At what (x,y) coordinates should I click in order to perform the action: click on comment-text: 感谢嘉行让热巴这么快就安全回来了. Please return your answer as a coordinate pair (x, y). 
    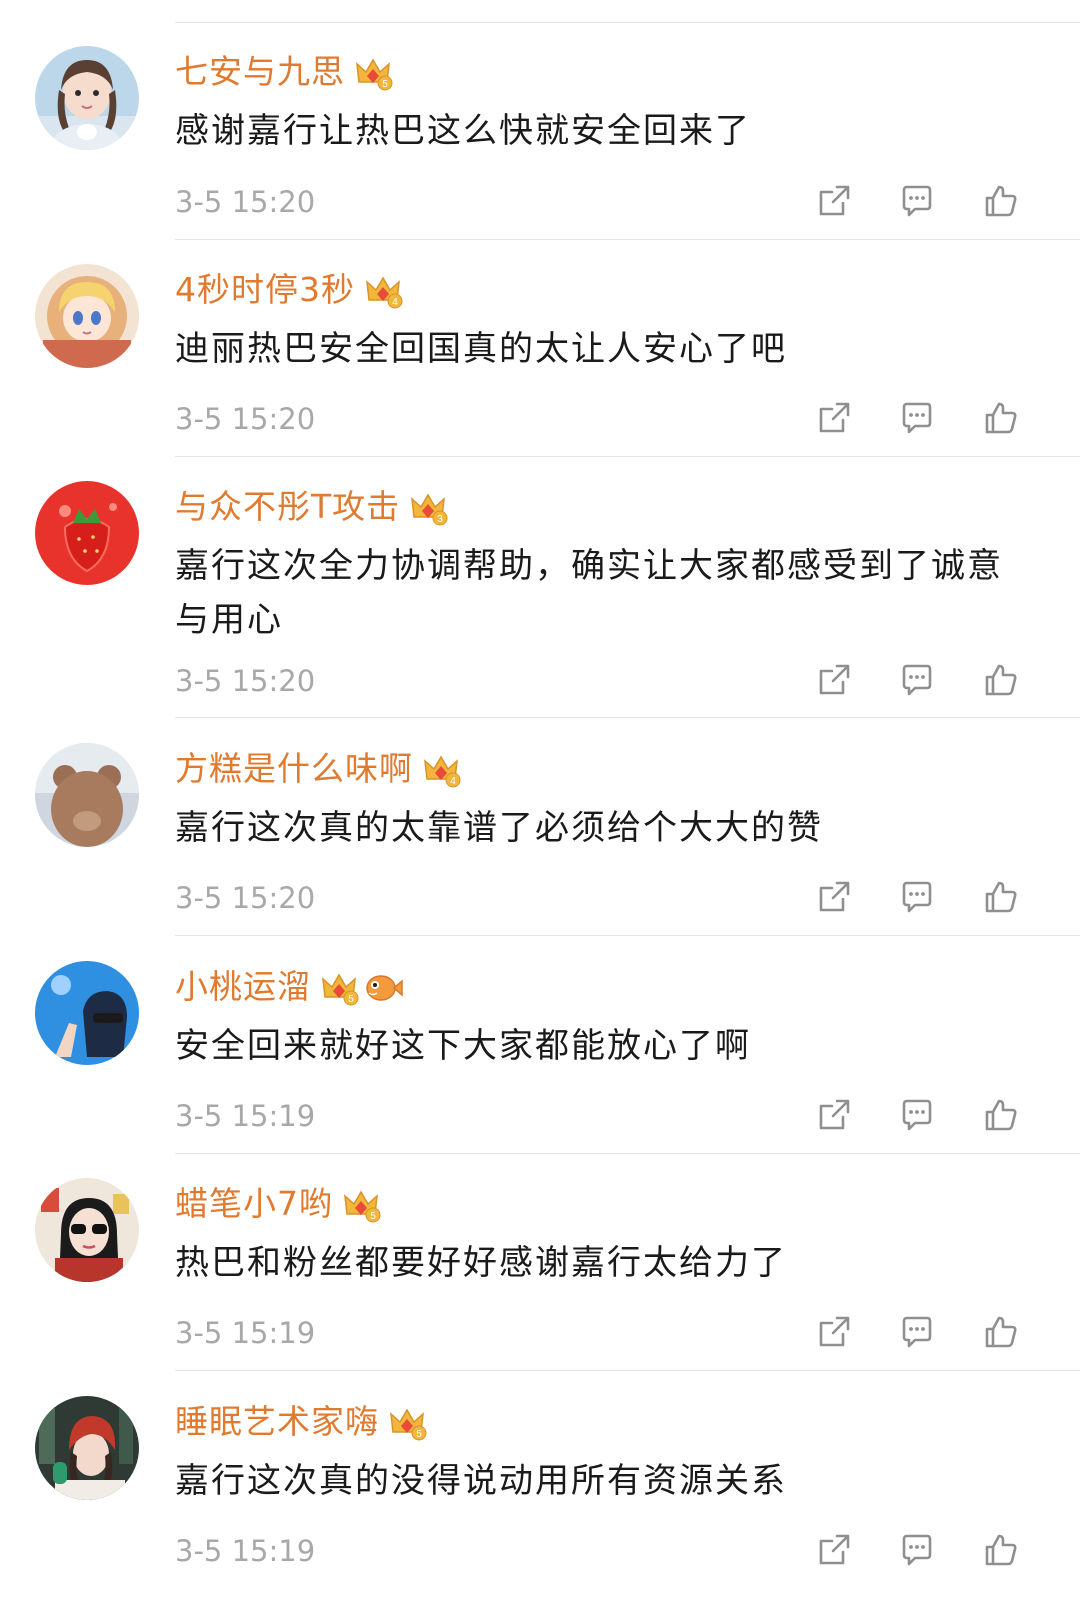
    Looking at the image, I should click on (463, 131).